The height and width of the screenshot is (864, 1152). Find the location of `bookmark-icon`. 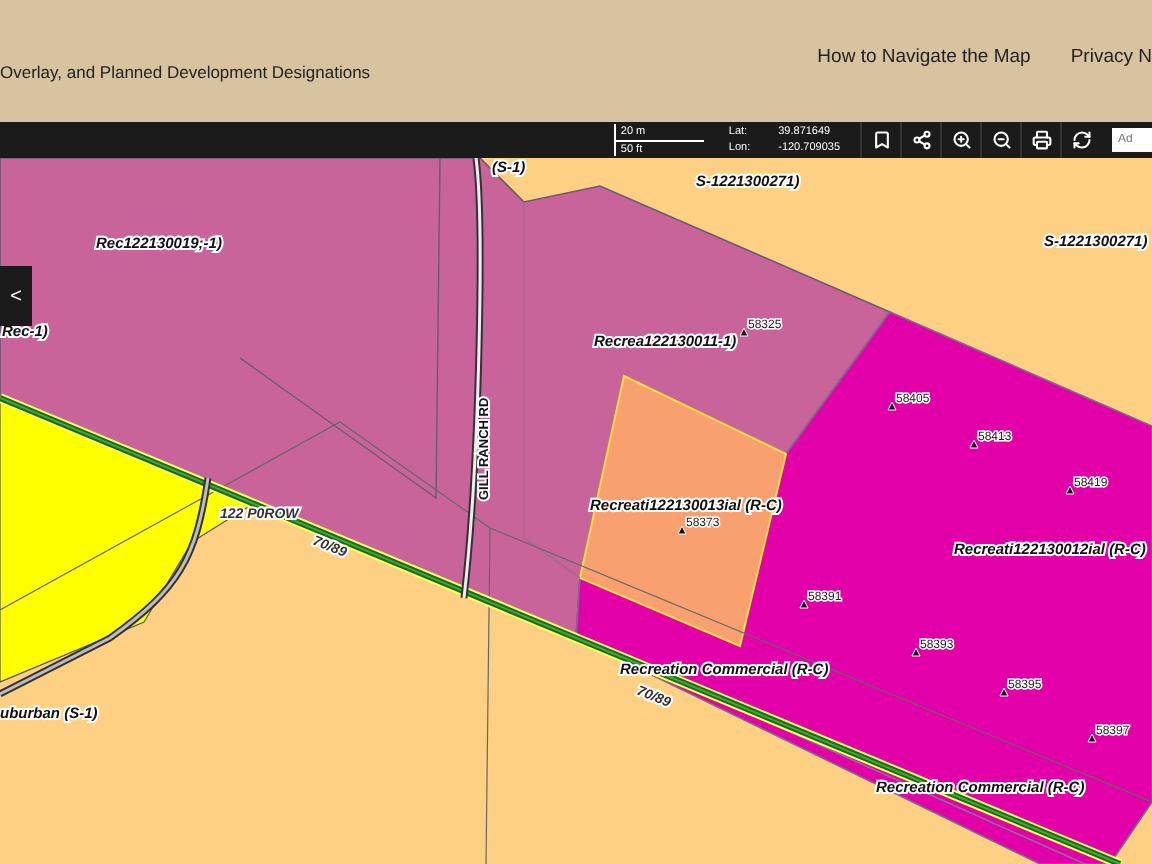

bookmark-icon is located at coordinates (881, 140).